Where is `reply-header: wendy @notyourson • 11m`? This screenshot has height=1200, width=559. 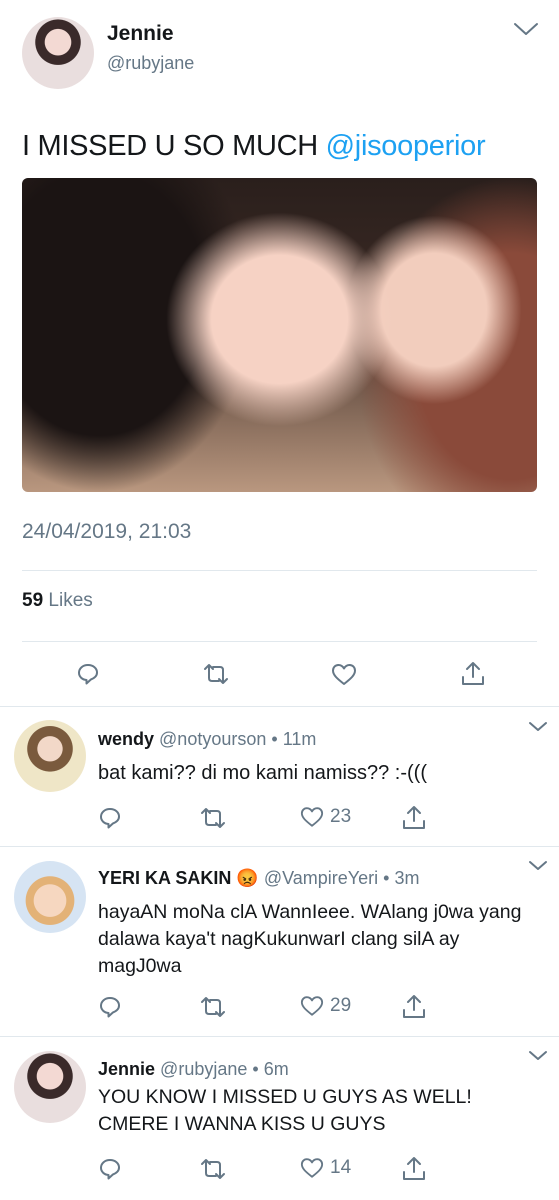
reply-header: wendy @notyourson • 11m is located at coordinates (207, 739).